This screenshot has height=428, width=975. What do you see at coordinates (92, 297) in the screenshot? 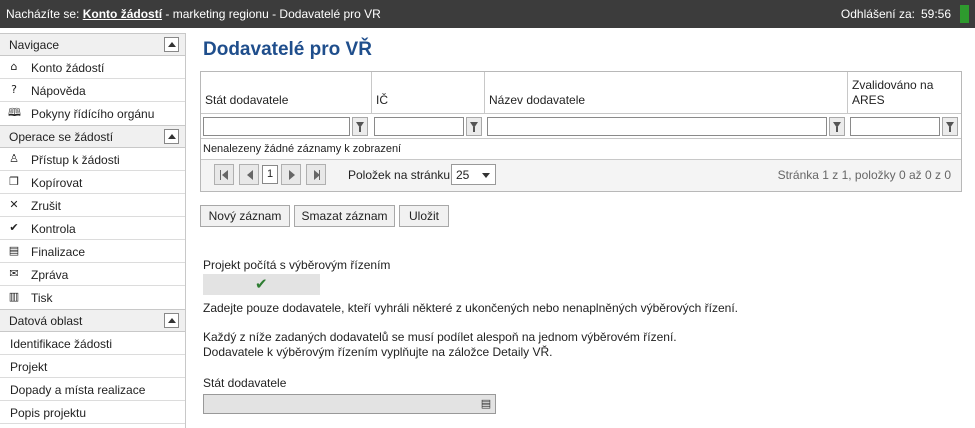
I see `sidebar-item-tisk: ▥ Tisk` at bounding box center [92, 297].